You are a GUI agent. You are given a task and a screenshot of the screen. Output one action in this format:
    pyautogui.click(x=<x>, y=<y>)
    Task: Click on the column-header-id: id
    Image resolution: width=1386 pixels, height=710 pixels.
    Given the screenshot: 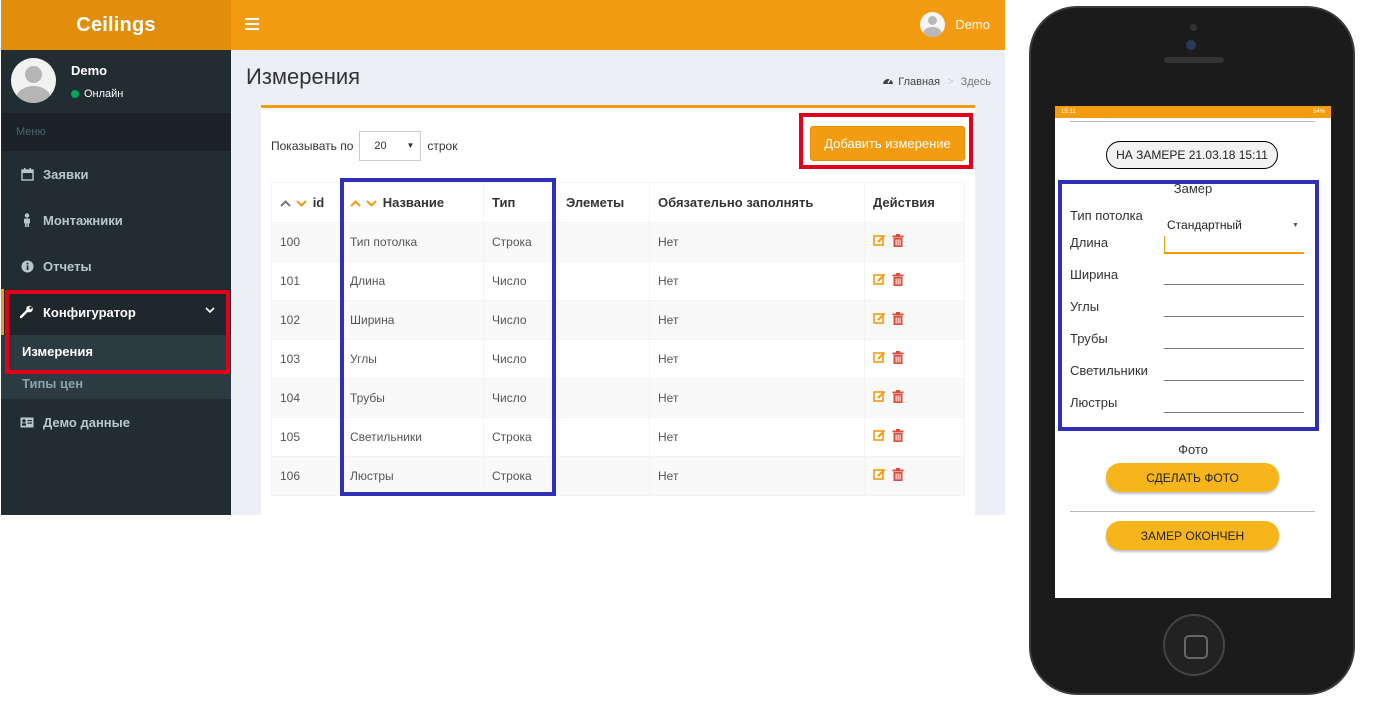 What is the action you would take?
    pyautogui.click(x=306, y=202)
    